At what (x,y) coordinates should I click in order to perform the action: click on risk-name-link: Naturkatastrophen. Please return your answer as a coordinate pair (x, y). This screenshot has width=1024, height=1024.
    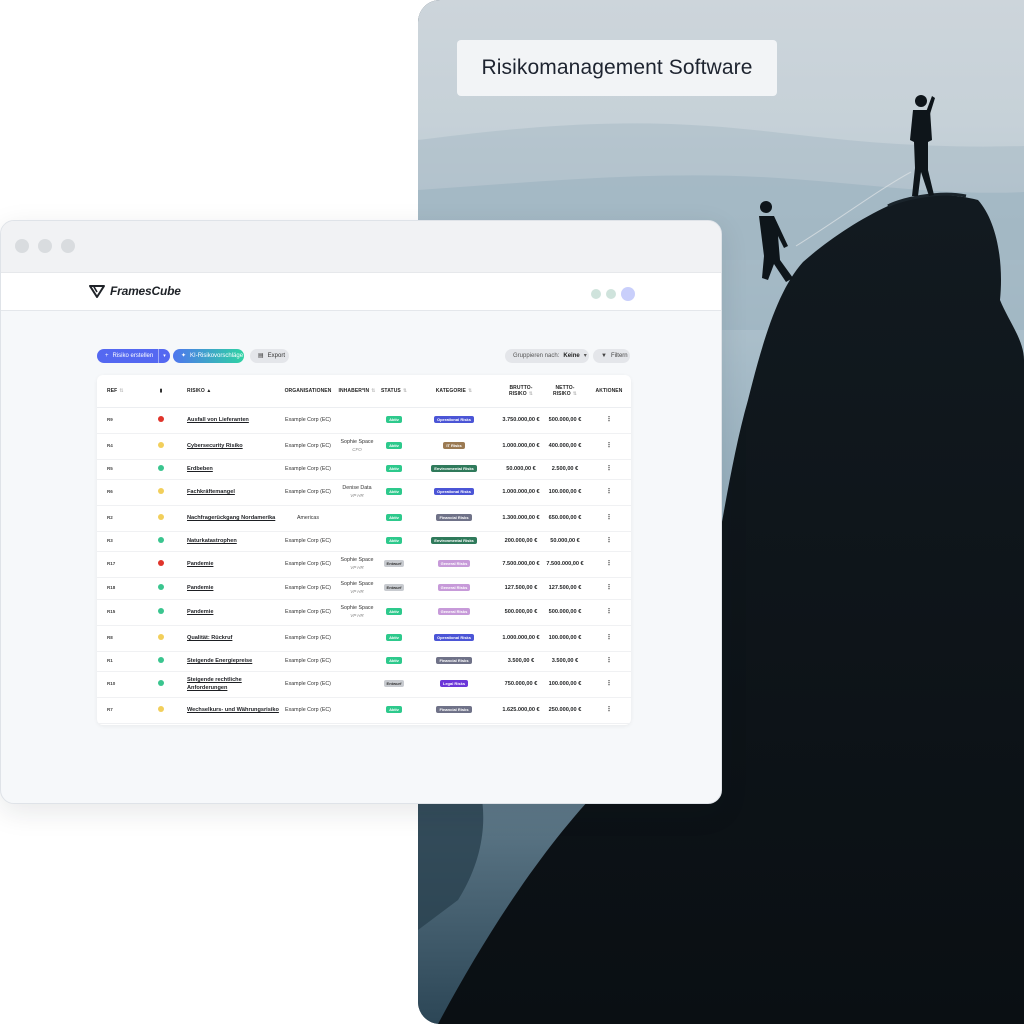
    Looking at the image, I should click on (233, 541).